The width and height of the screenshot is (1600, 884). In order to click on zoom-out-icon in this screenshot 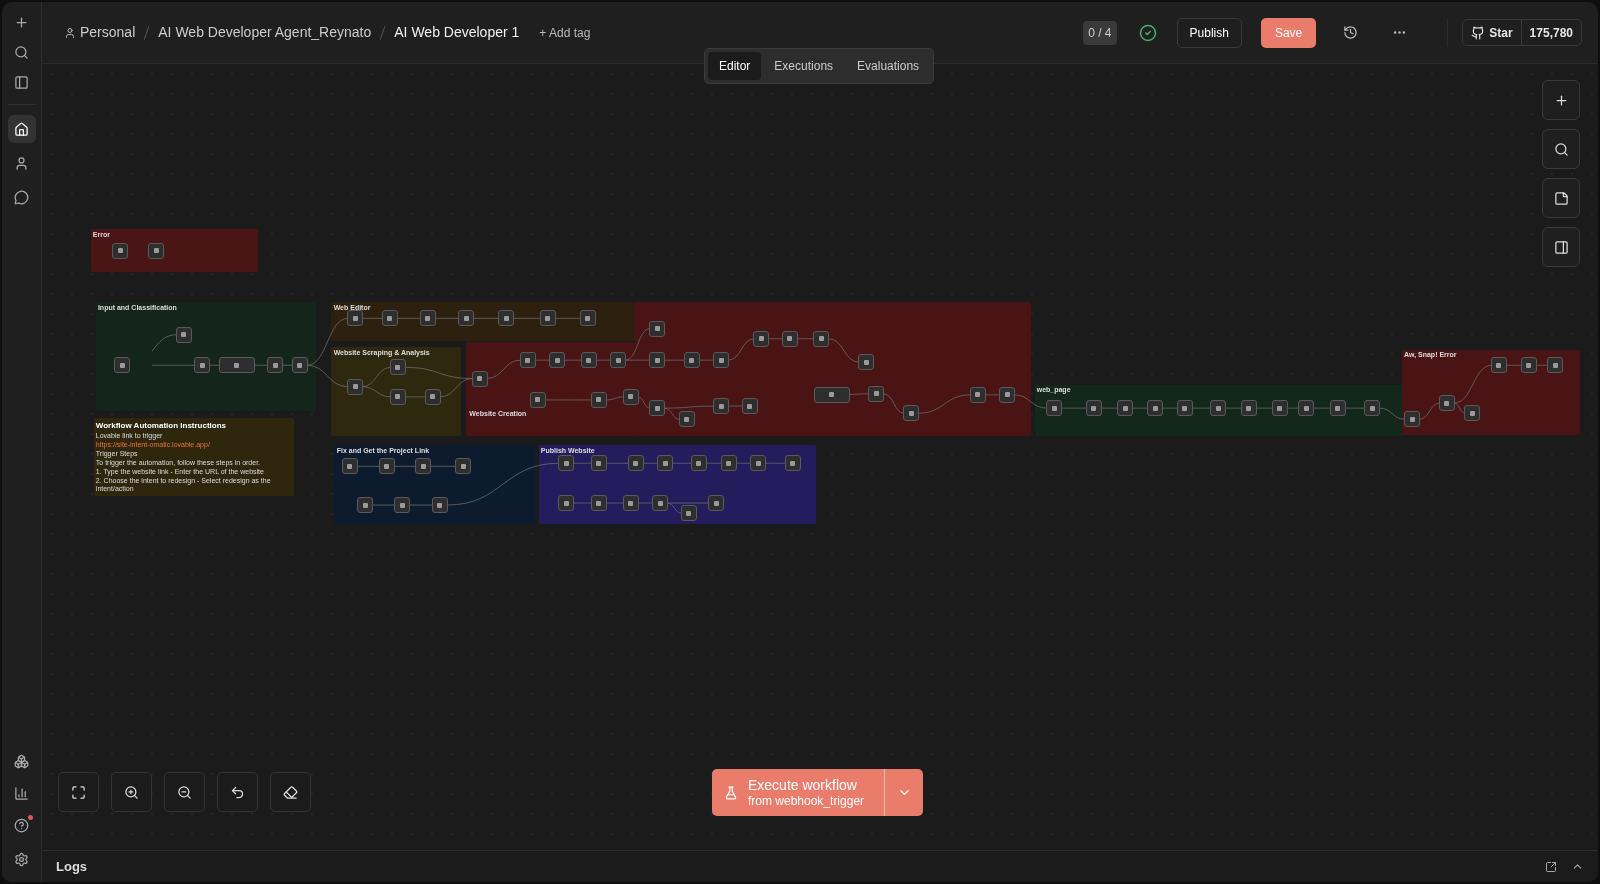, I will do `click(184, 792)`.